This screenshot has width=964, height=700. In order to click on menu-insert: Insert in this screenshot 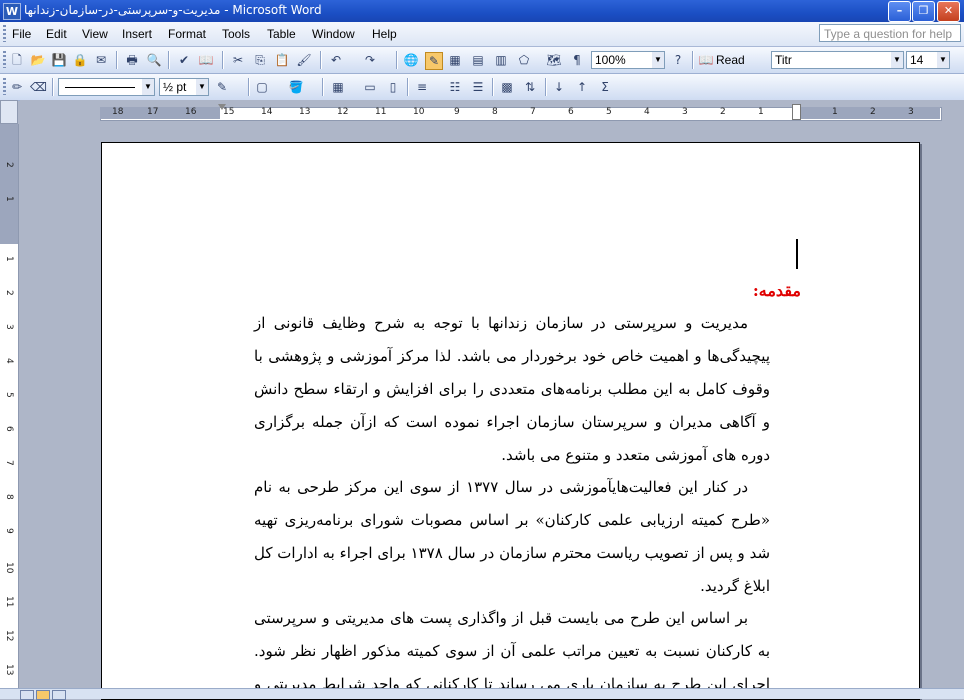, I will do `click(137, 34)`.